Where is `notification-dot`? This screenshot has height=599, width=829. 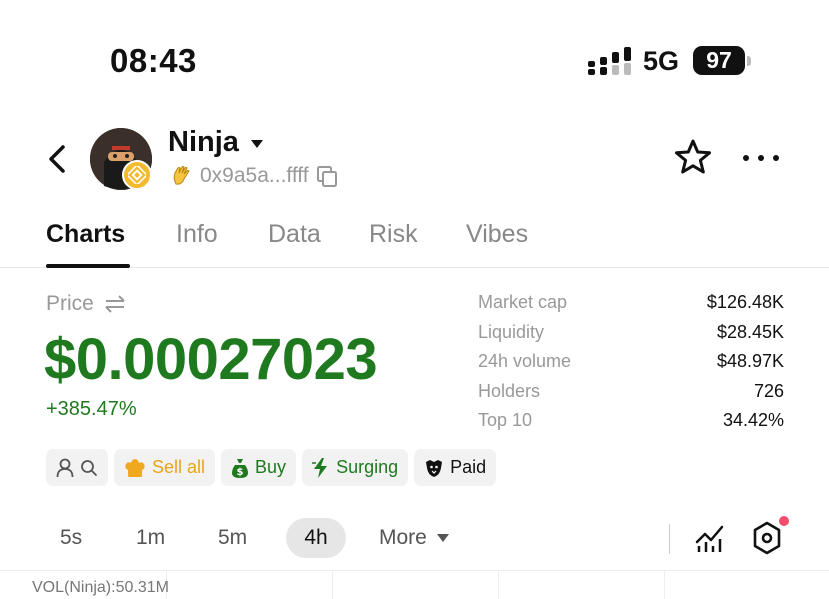 notification-dot is located at coordinates (784, 521).